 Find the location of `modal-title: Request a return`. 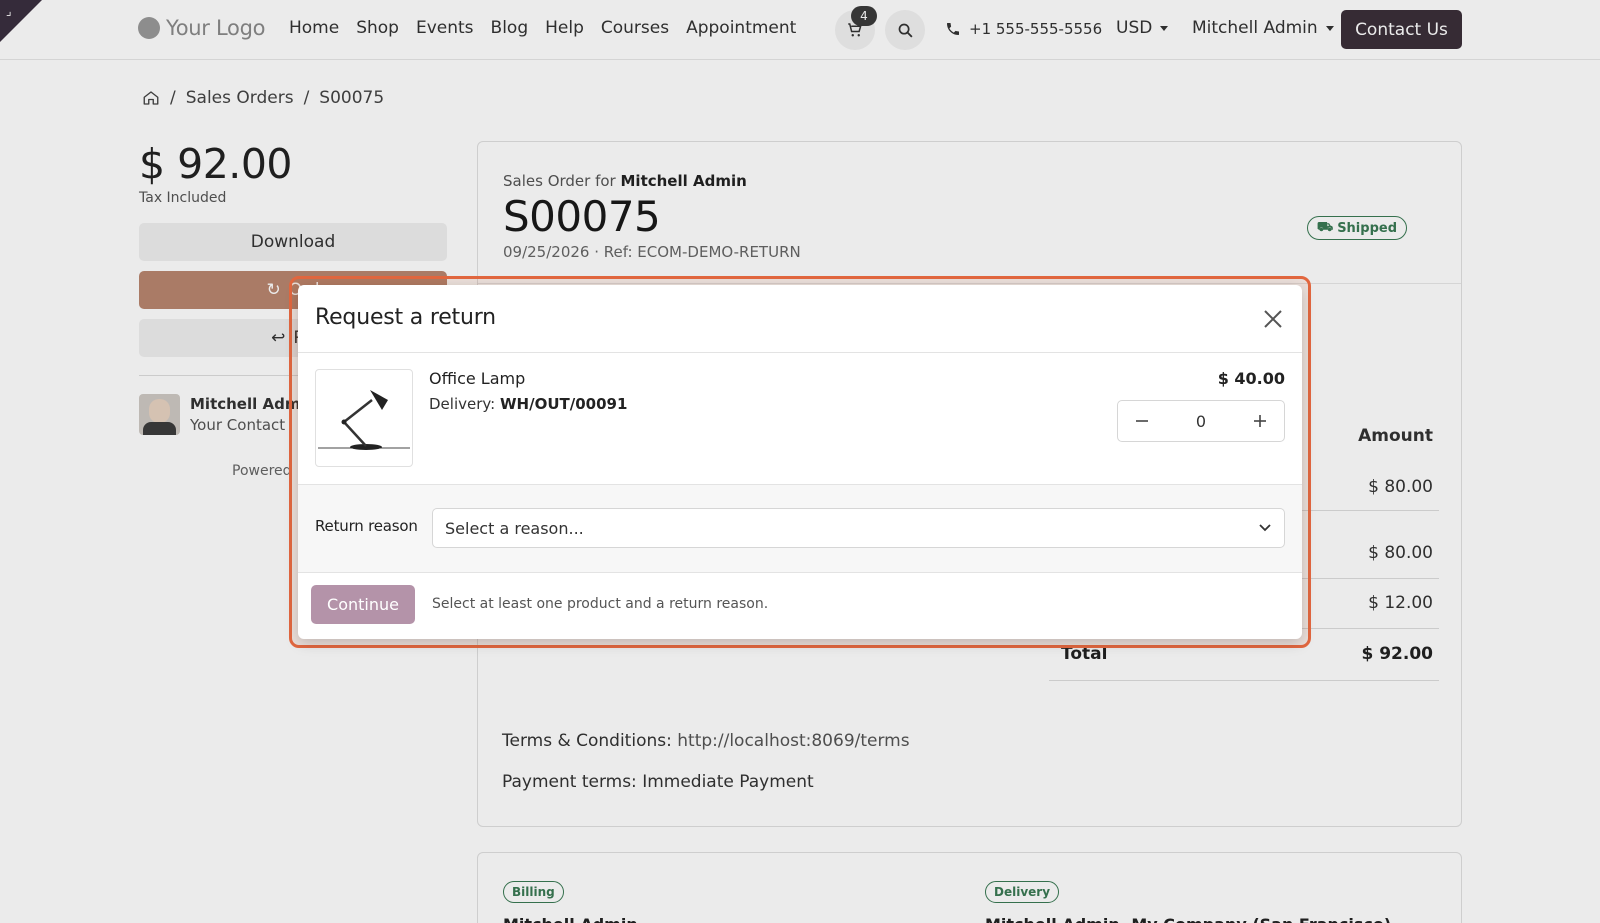

modal-title: Request a return is located at coordinates (405, 317).